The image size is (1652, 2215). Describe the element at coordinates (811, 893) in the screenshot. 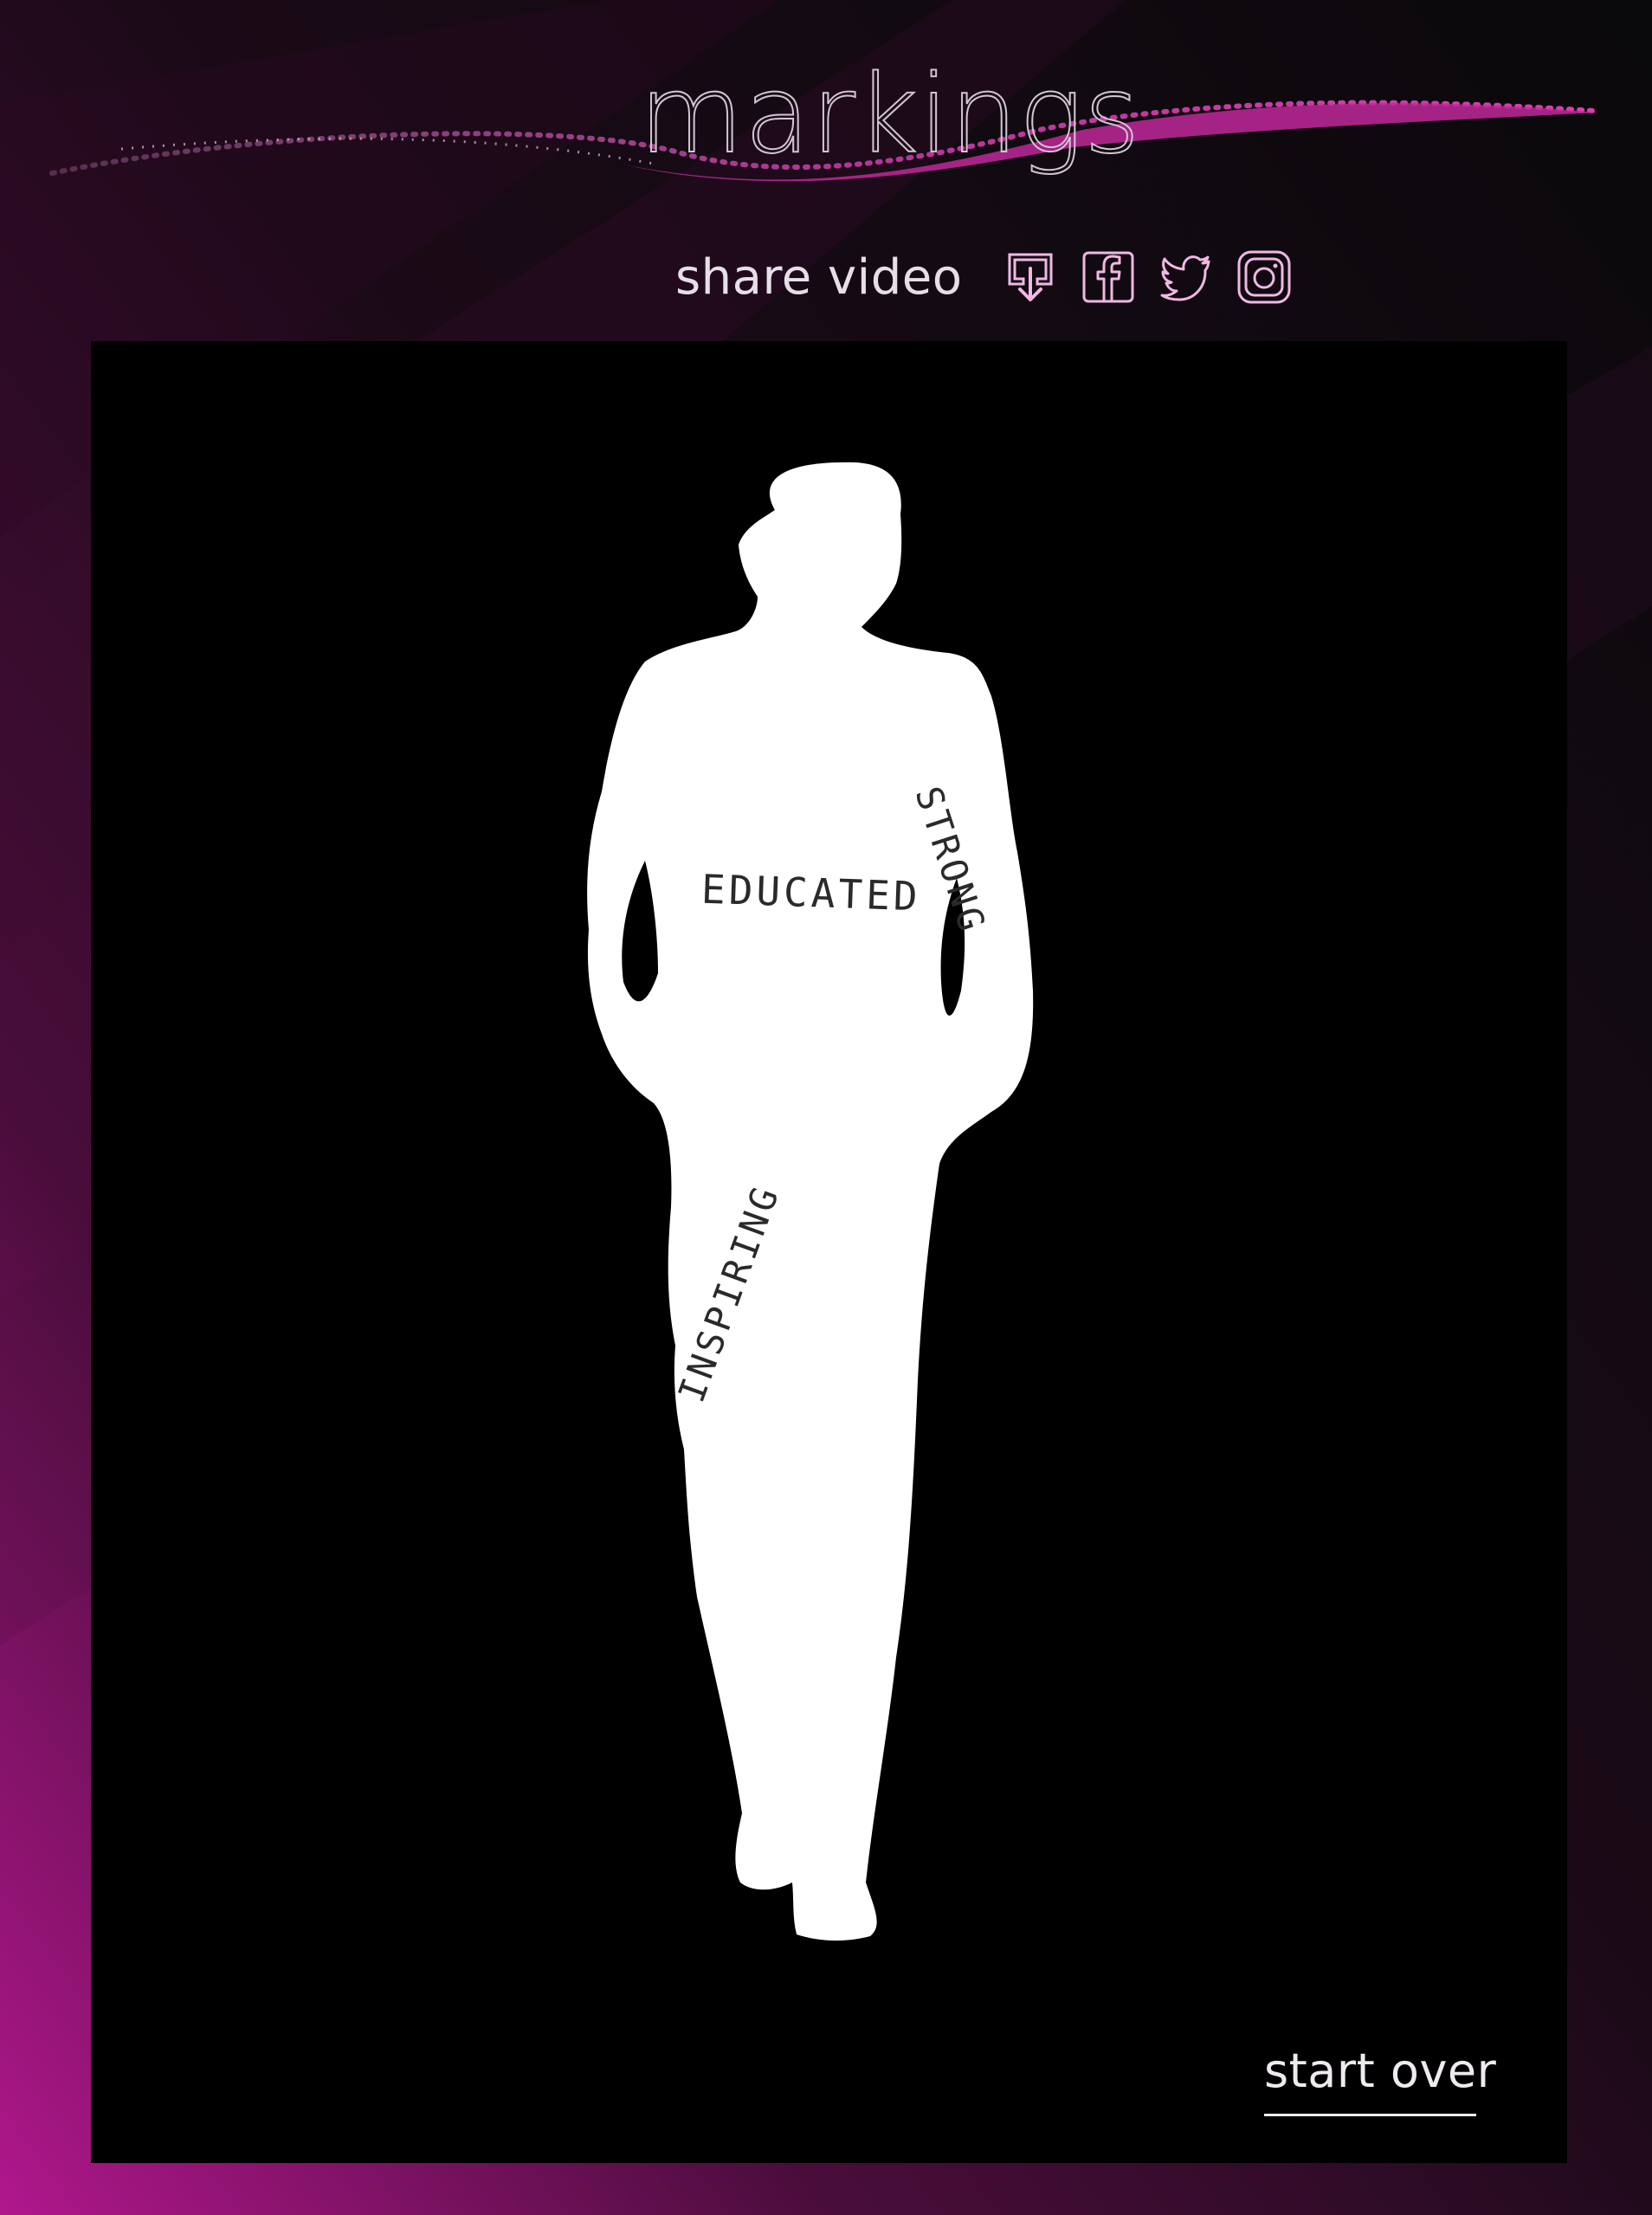

I see `marking-word-educated: EDUCATED` at that location.